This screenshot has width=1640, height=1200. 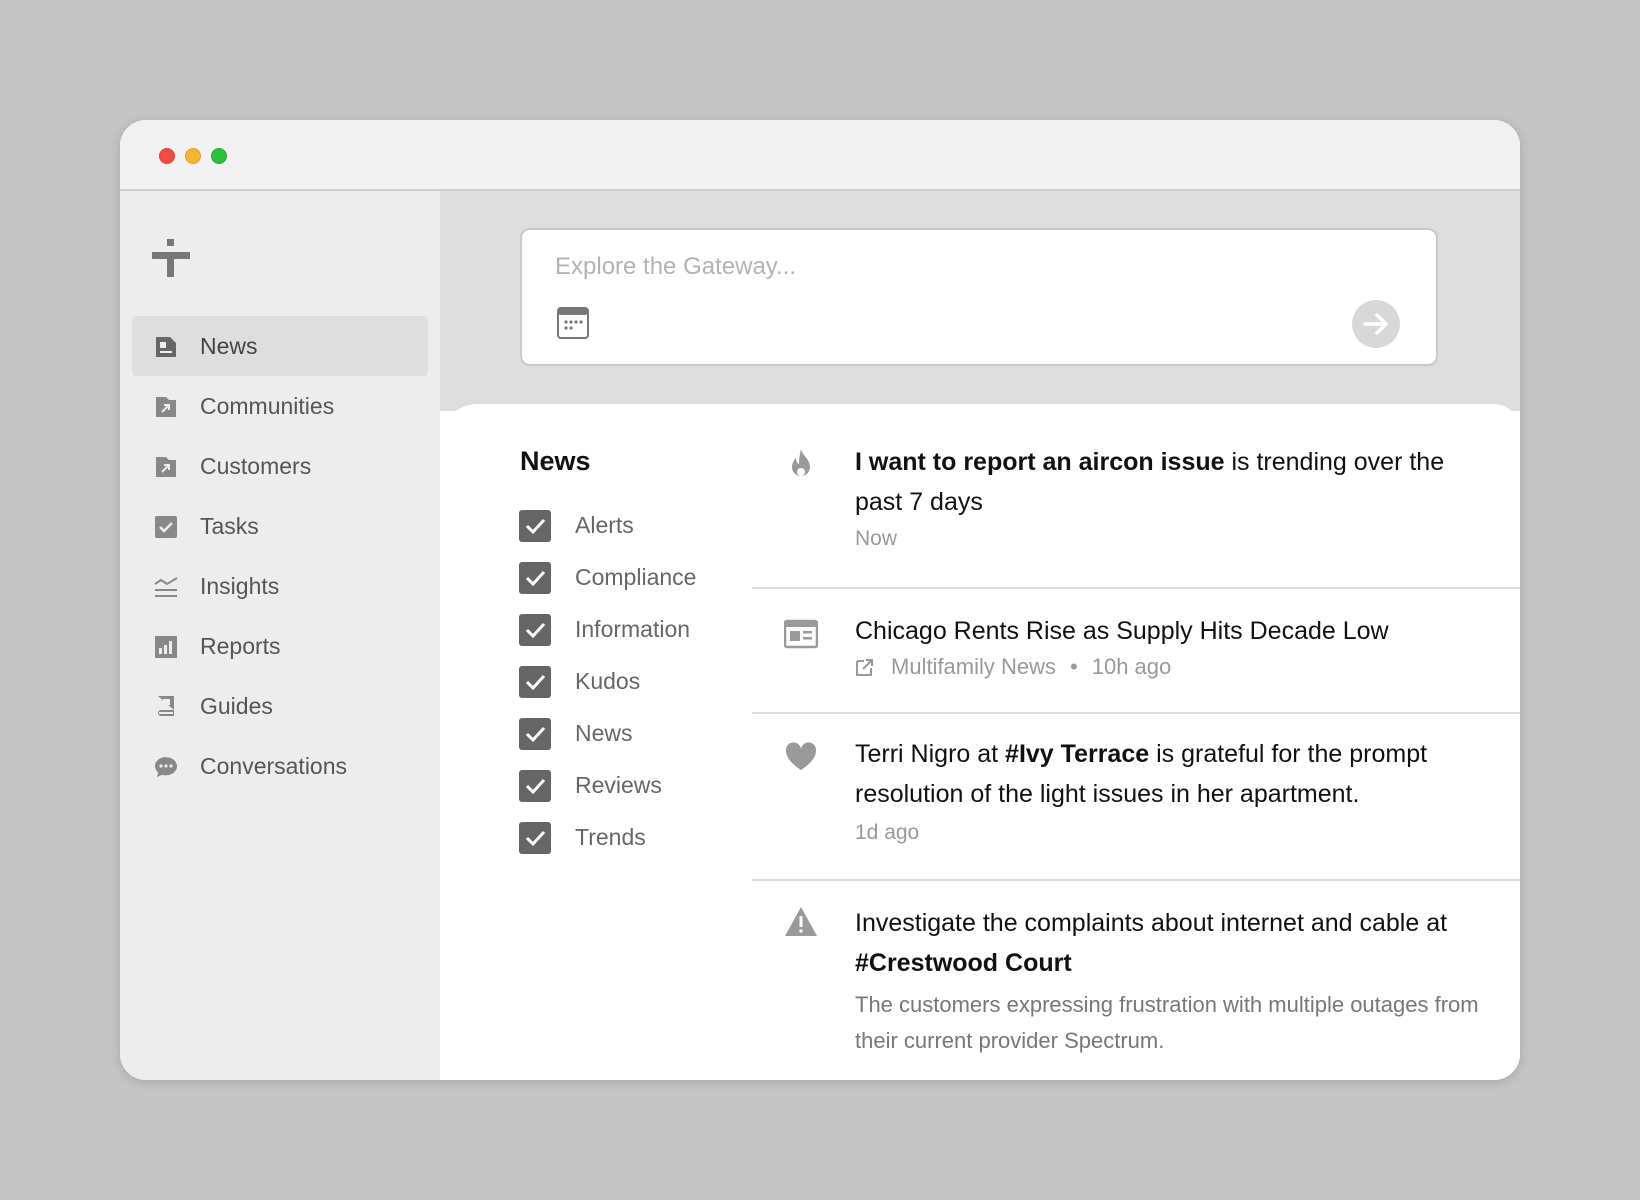 What do you see at coordinates (555, 461) in the screenshot?
I see `filters-title: News` at bounding box center [555, 461].